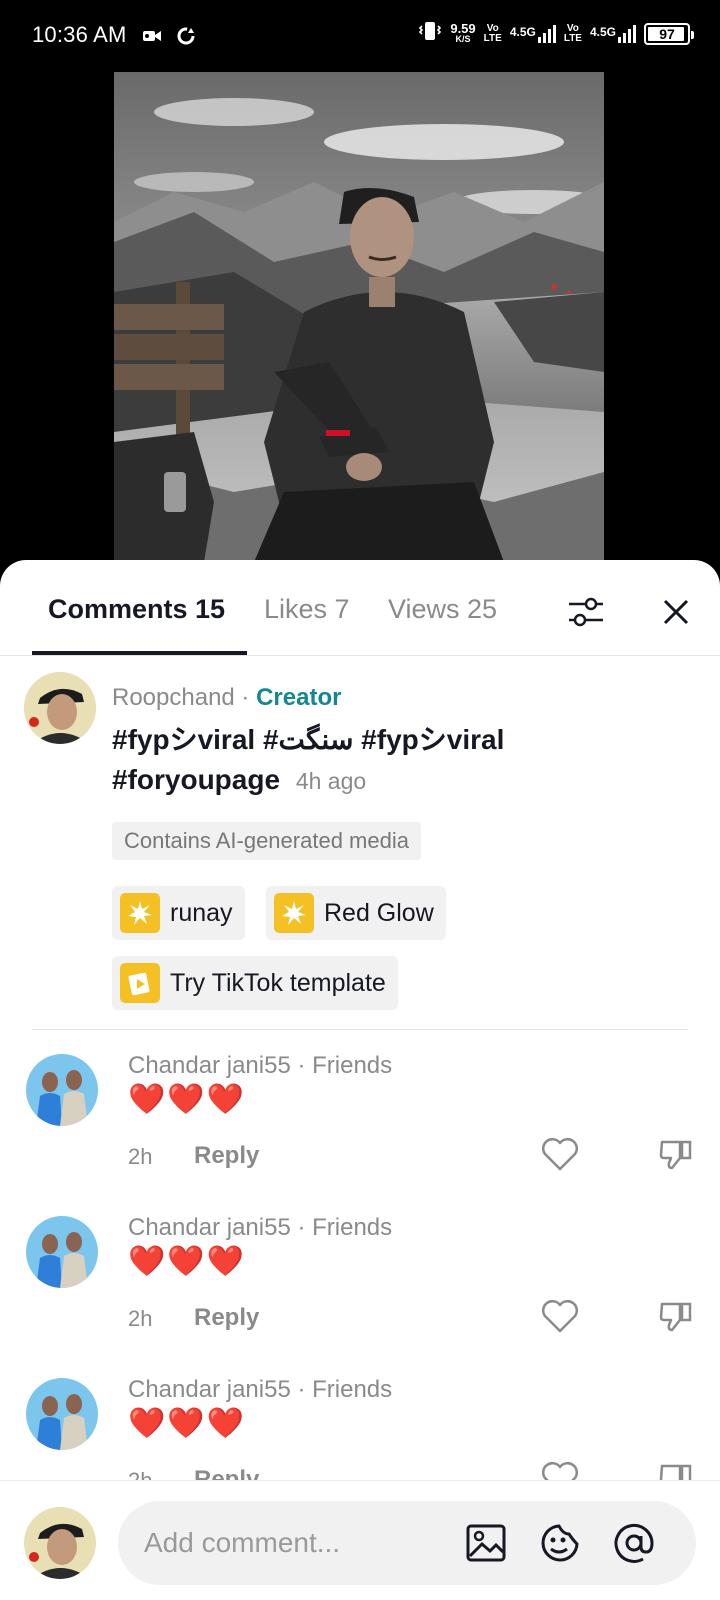  Describe the element at coordinates (307, 609) in the screenshot. I see `tab-likes: Likes 7` at that location.